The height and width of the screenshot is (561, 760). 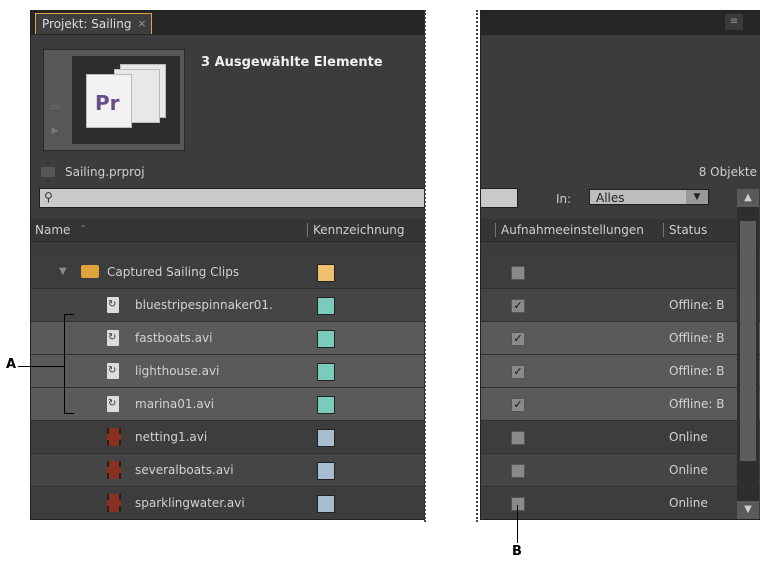 I want to click on callout-a-bracket-top, so click(x=69, y=314).